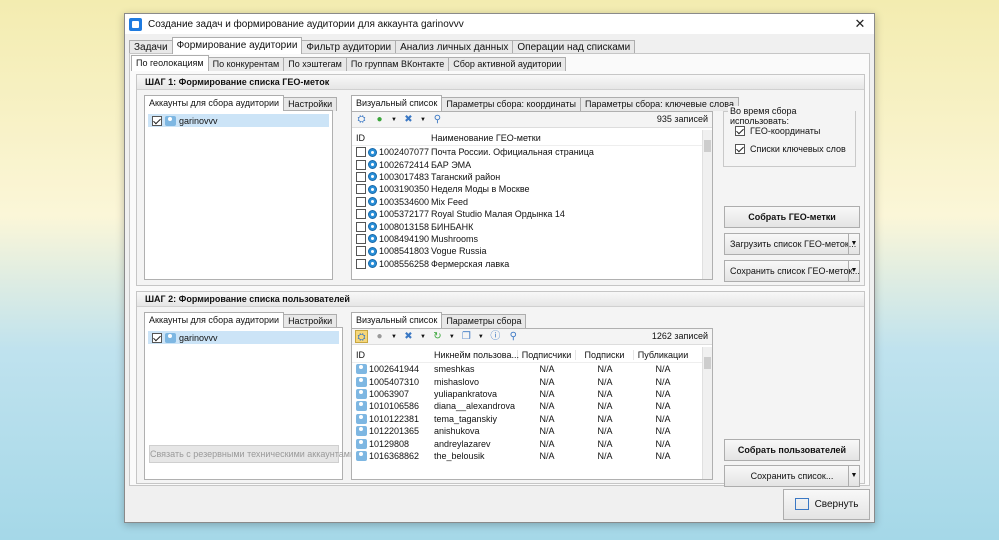 The height and width of the screenshot is (540, 999). What do you see at coordinates (707, 413) in the screenshot?
I see `users-scrollbar` at bounding box center [707, 413].